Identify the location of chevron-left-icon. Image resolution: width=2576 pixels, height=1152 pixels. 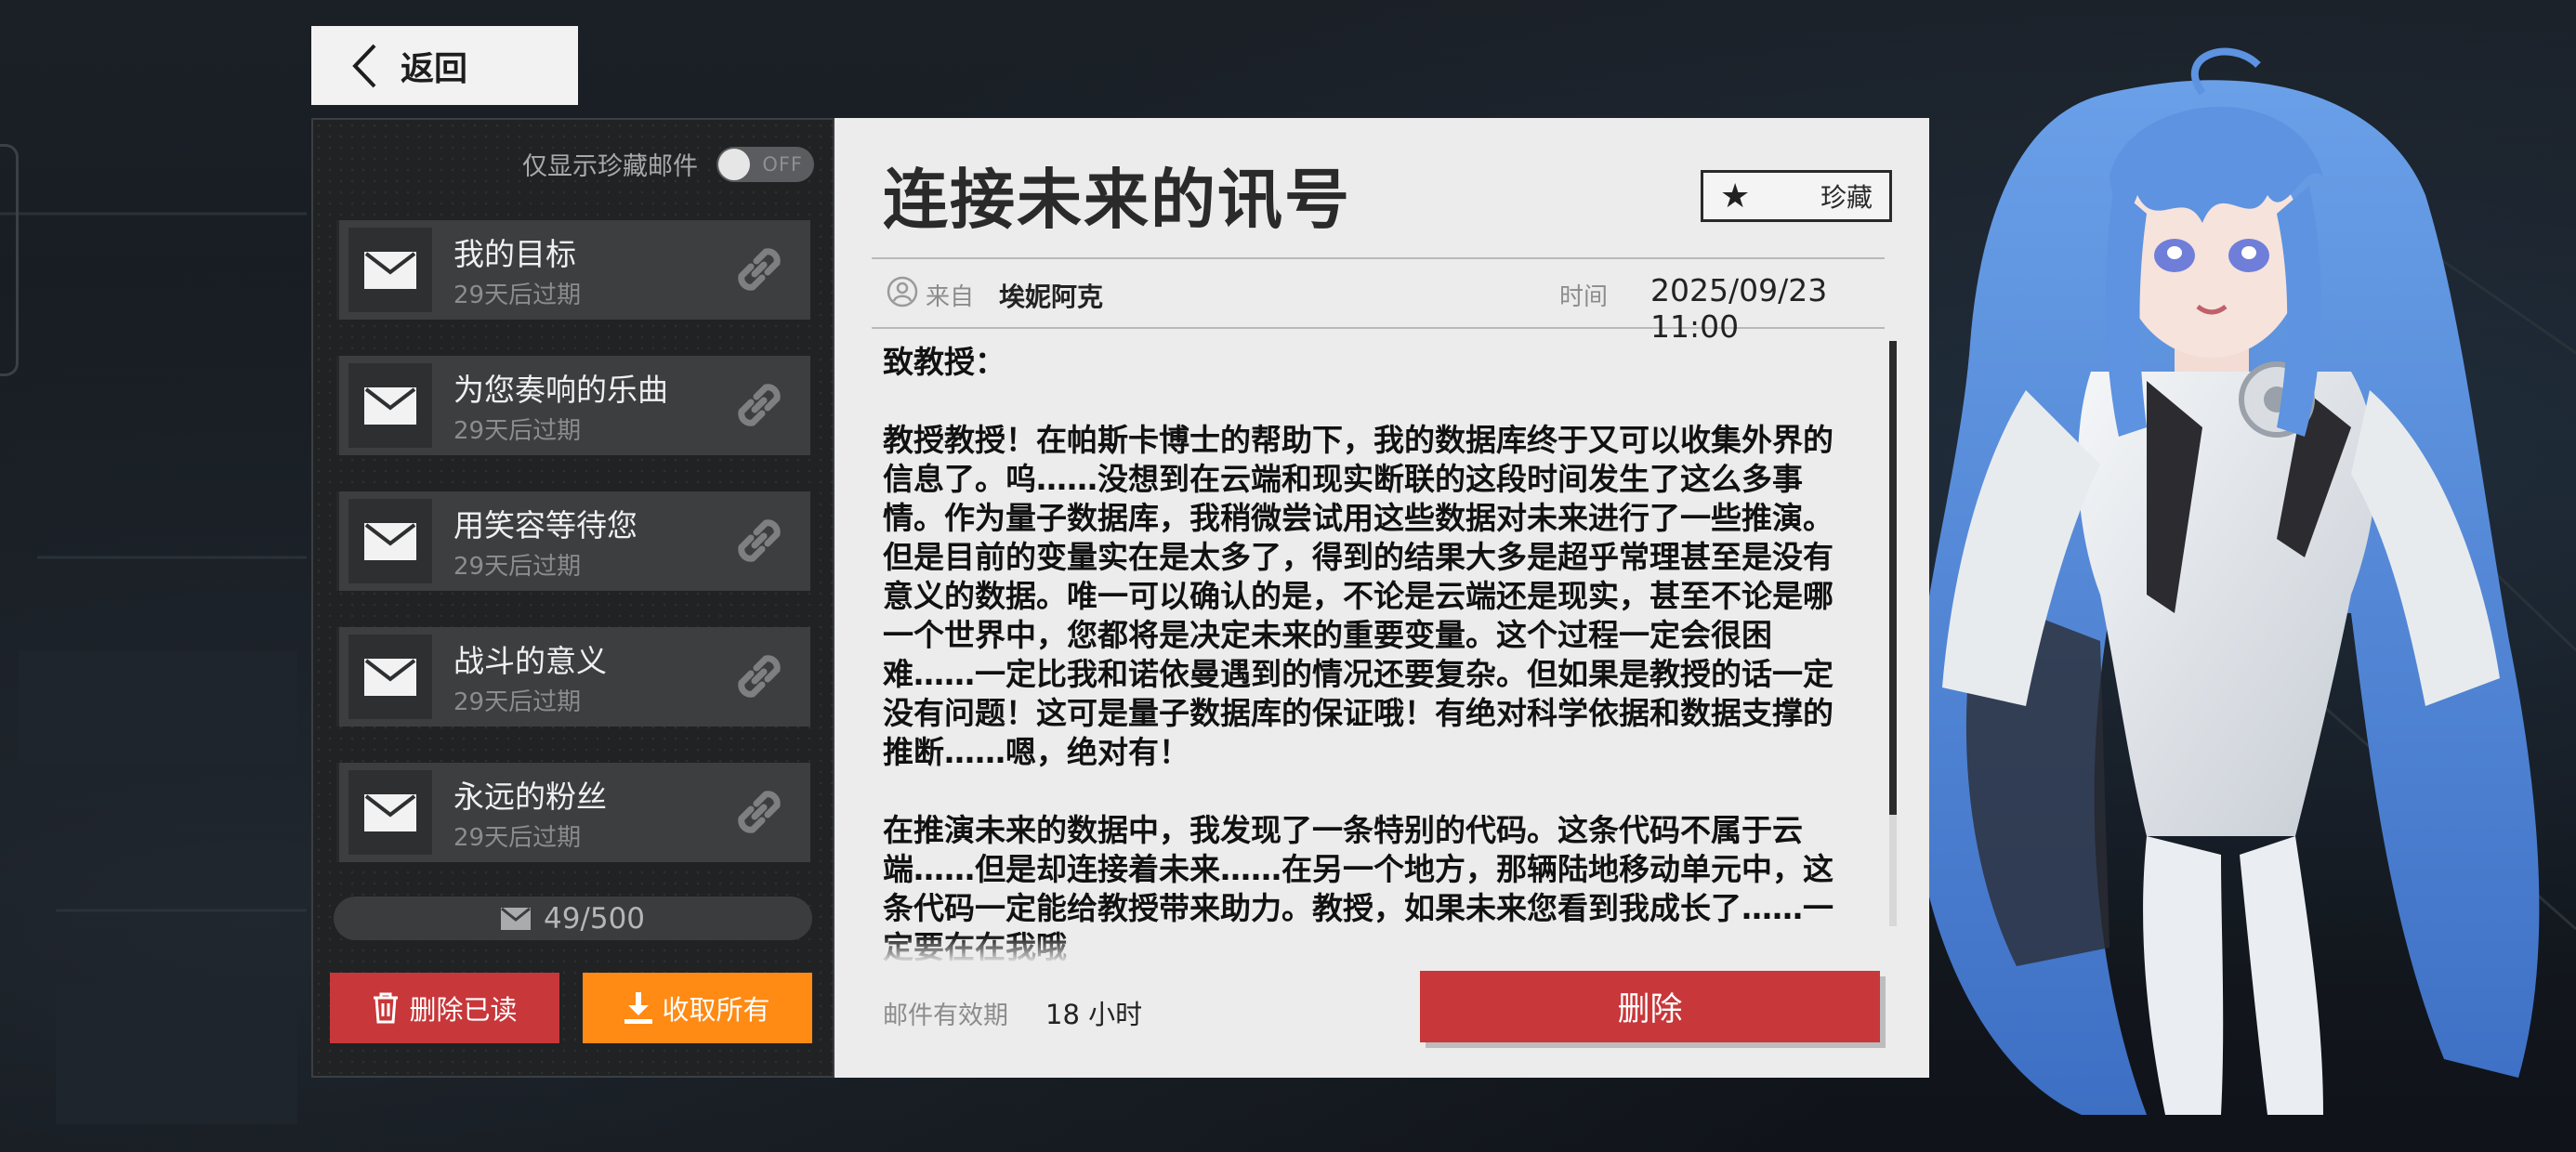
(364, 65).